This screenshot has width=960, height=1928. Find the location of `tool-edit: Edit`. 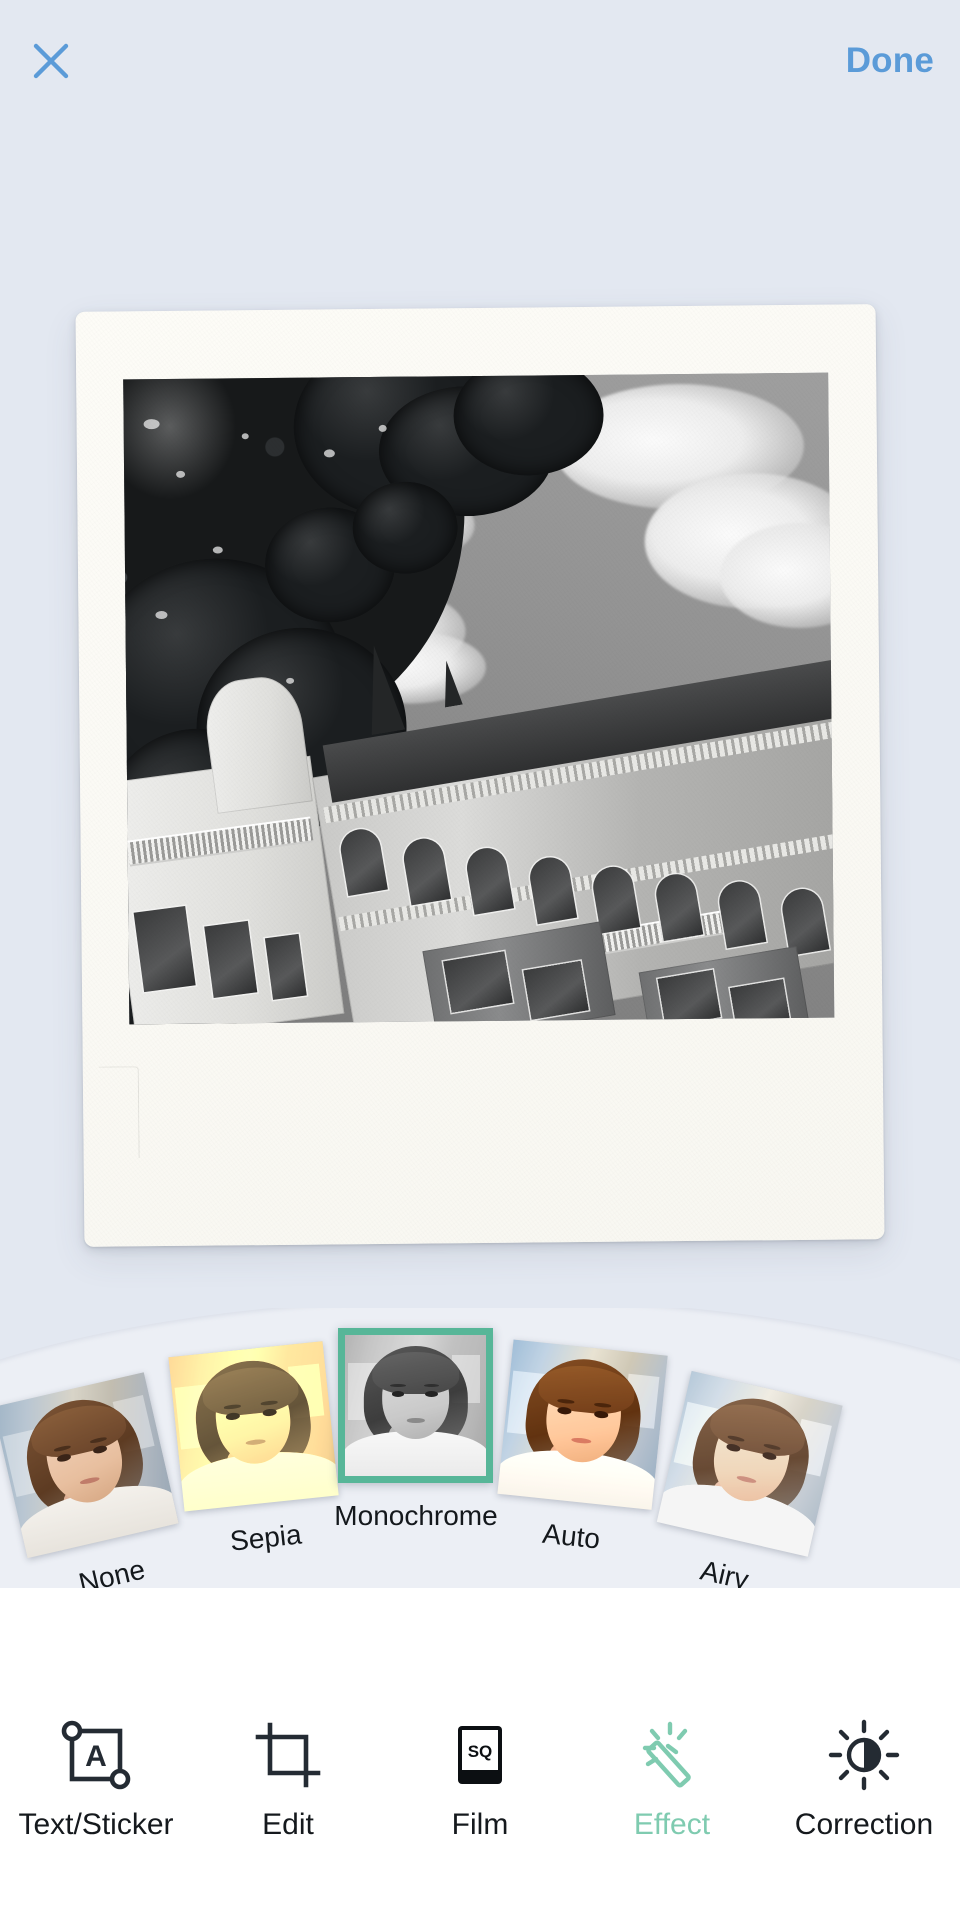

tool-edit: Edit is located at coordinates (288, 1808).